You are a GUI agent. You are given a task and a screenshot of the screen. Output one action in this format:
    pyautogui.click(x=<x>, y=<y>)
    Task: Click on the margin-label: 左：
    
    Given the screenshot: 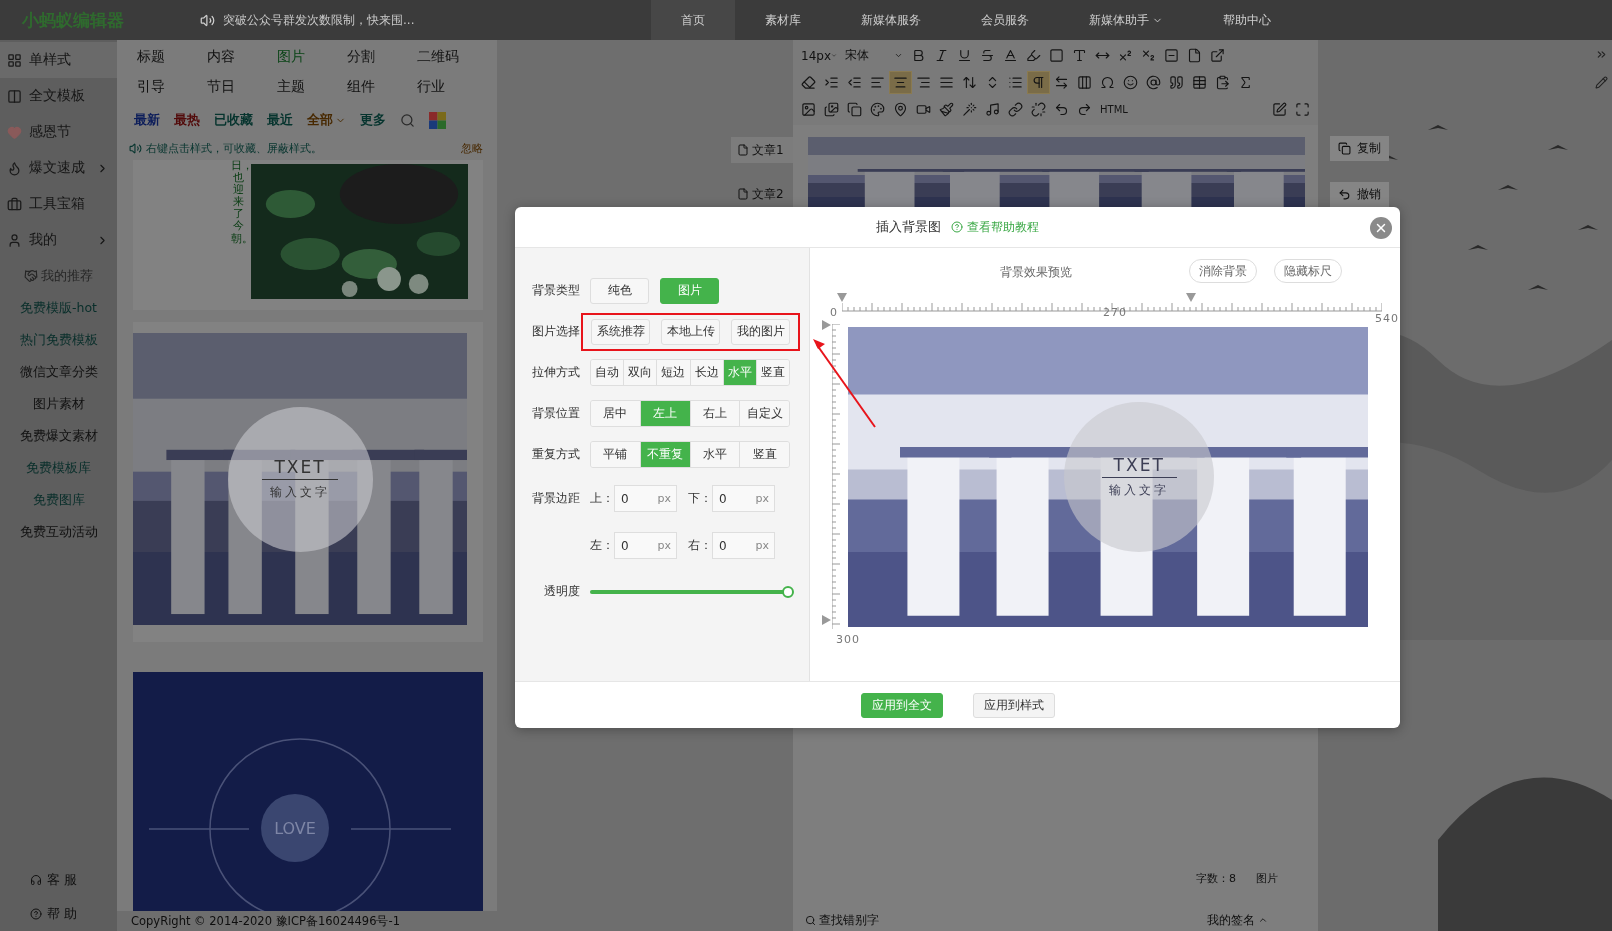 What is the action you would take?
    pyautogui.click(x=602, y=545)
    